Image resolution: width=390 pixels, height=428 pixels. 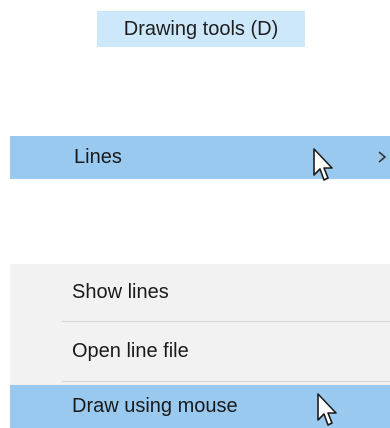 I want to click on drawing-tools-label: Drawing tools (D), so click(x=201, y=29).